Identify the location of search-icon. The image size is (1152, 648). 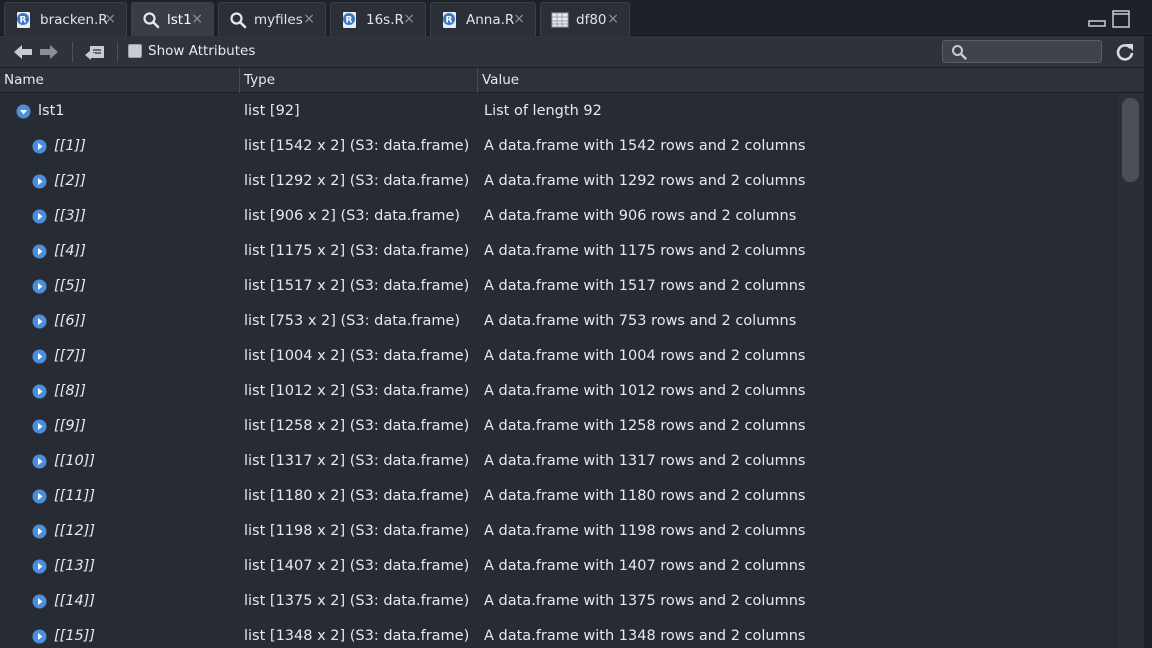
(238, 19).